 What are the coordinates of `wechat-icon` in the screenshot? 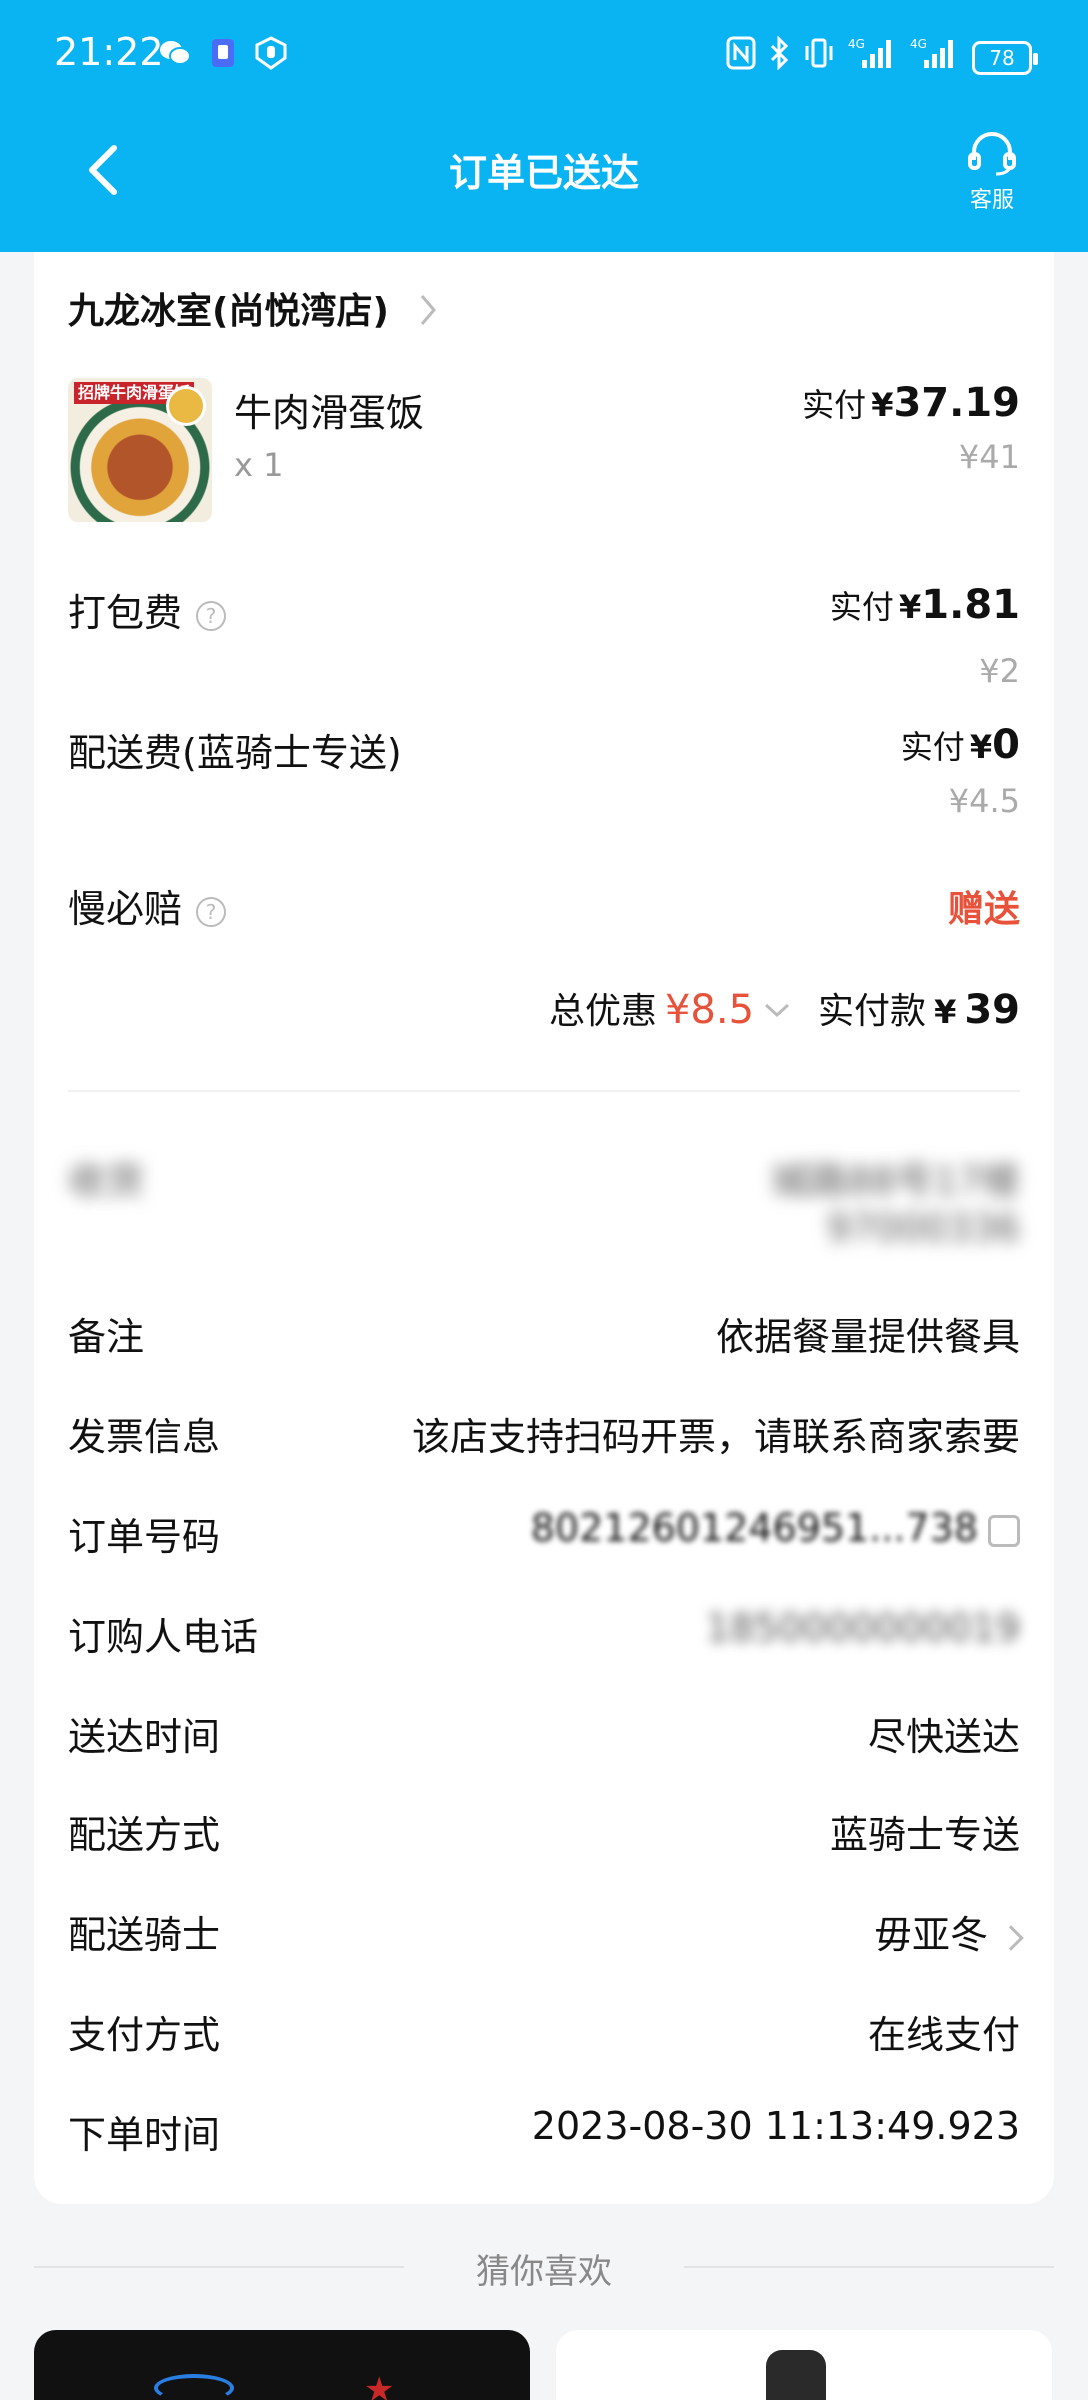 It's located at (175, 53).